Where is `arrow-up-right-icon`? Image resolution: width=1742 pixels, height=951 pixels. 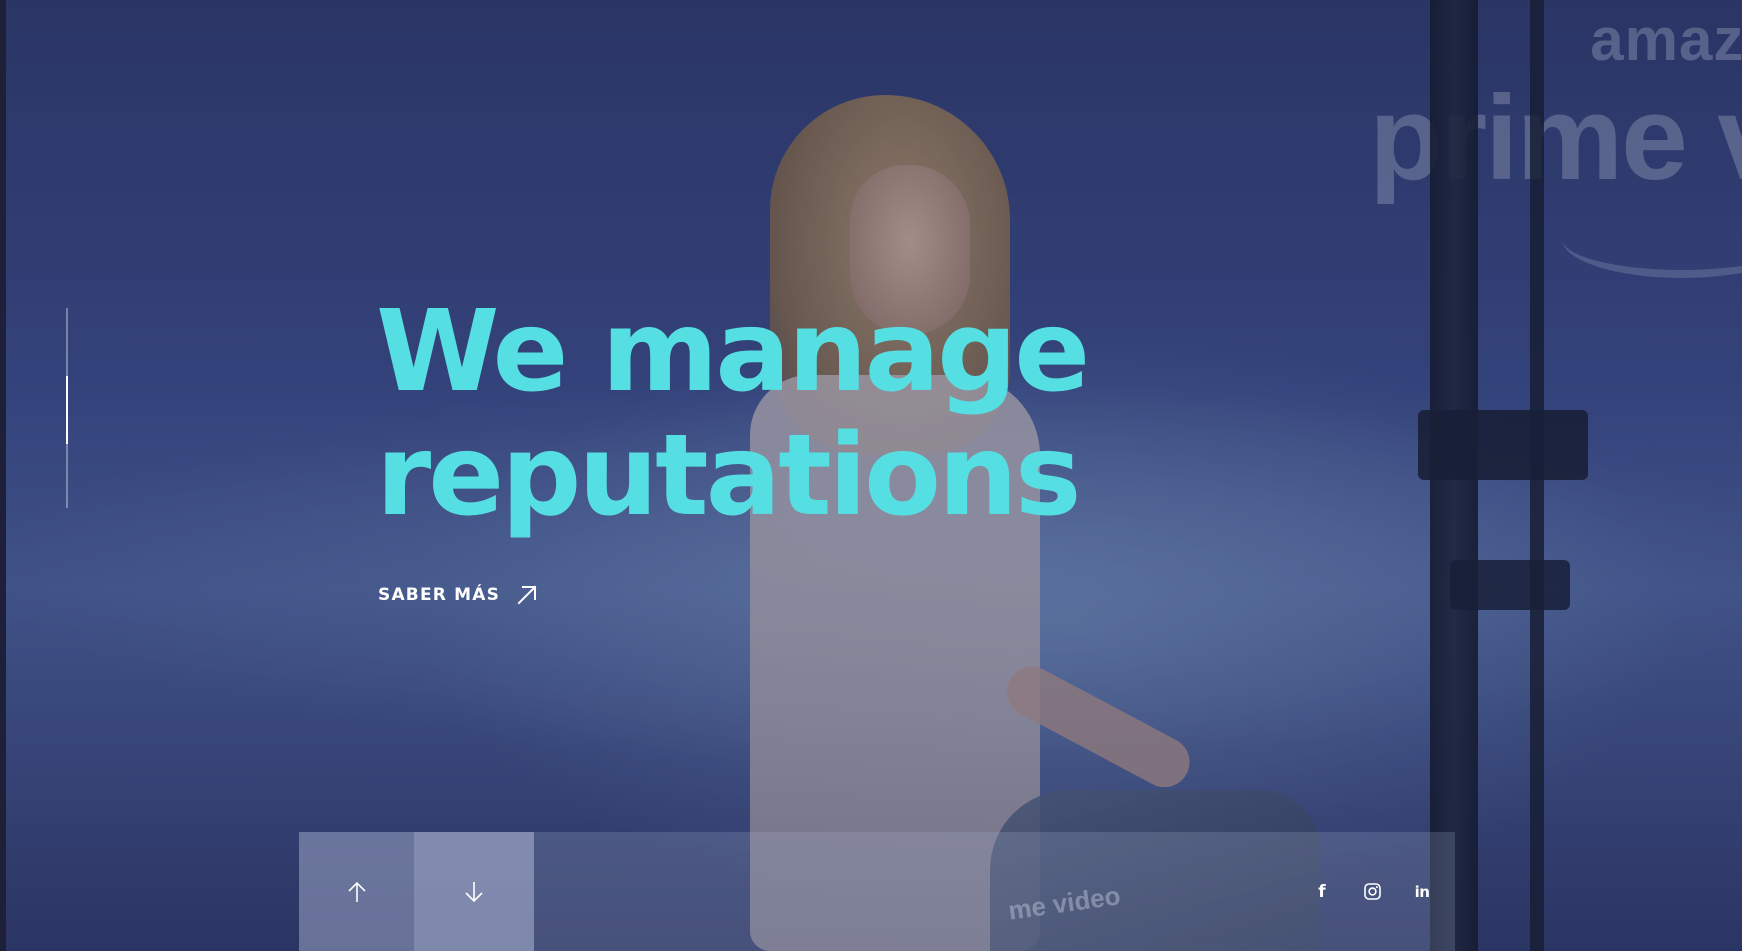
arrow-up-right-icon is located at coordinates (527, 595).